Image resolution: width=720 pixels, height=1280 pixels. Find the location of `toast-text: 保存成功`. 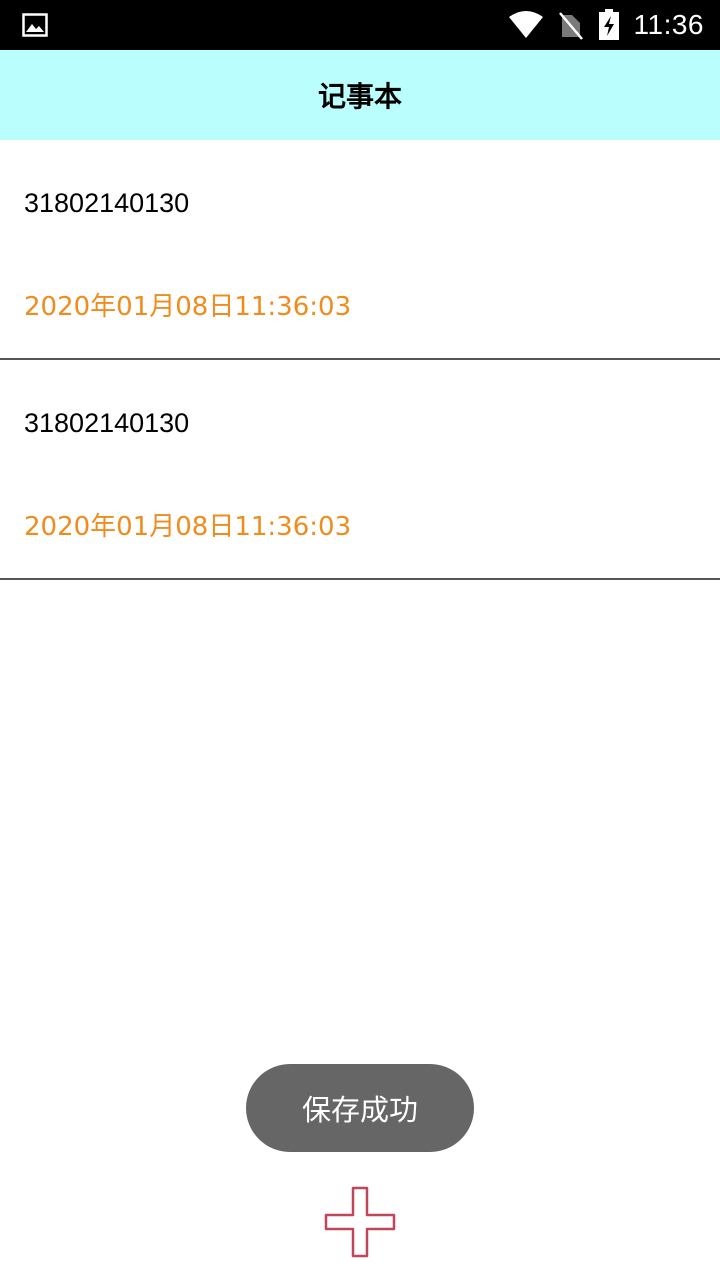

toast-text: 保存成功 is located at coordinates (359, 1110).